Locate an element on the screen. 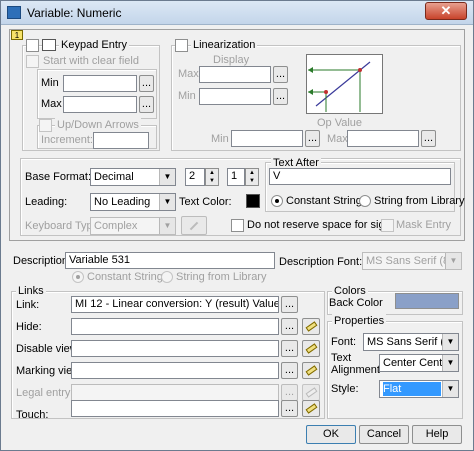 The image size is (474, 451). op-max-input is located at coordinates (383, 138).